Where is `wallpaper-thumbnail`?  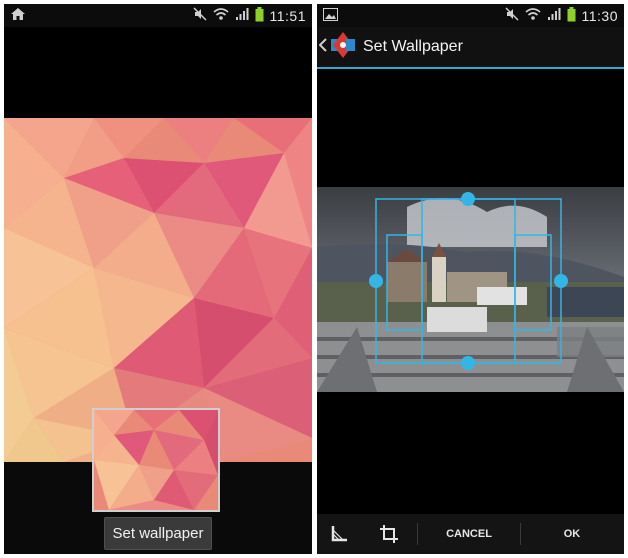 wallpaper-thumbnail is located at coordinates (156, 460).